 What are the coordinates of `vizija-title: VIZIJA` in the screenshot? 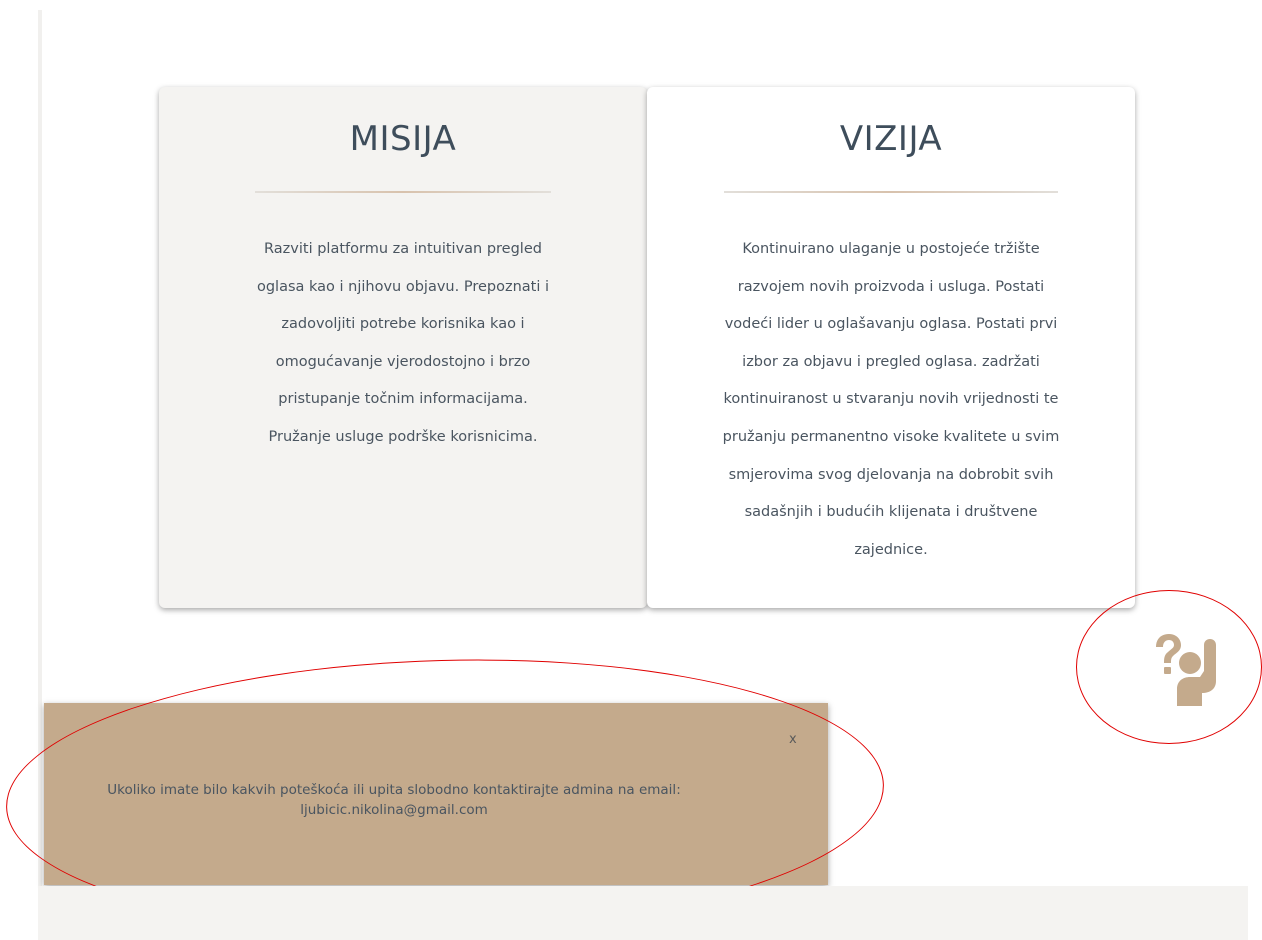 It's located at (891, 139).